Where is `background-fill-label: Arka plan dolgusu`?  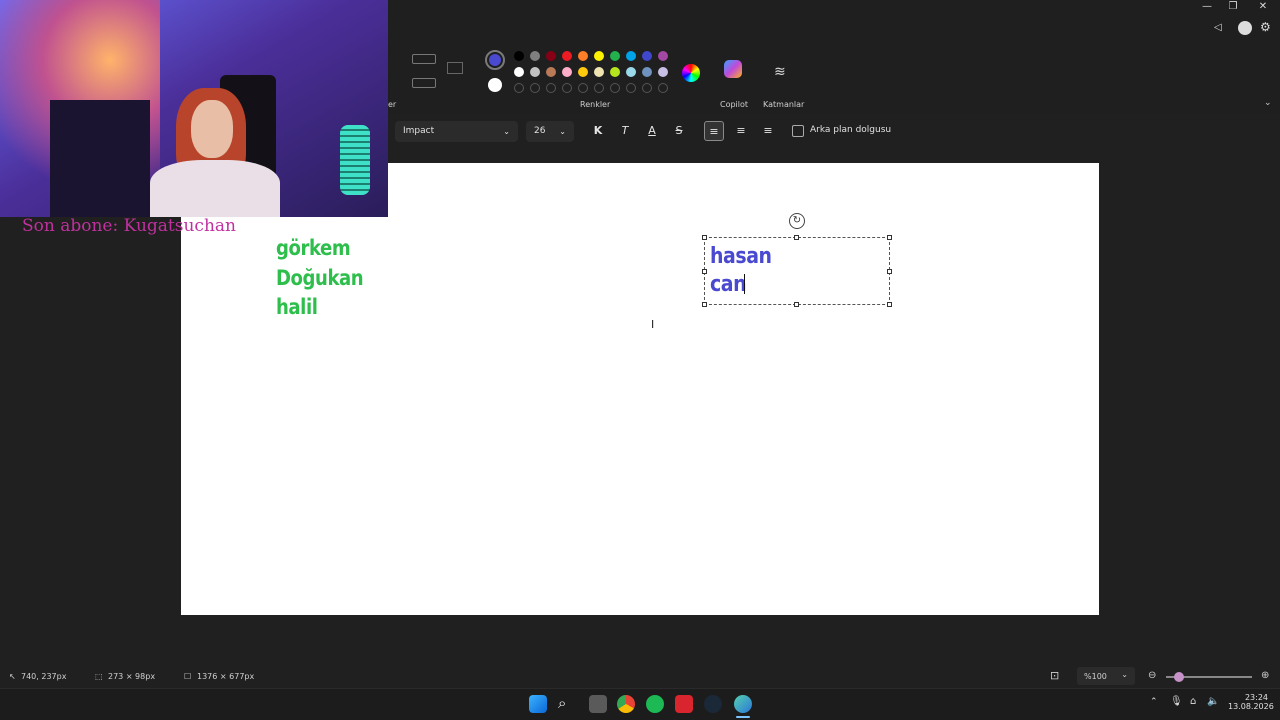 background-fill-label: Arka plan dolgusu is located at coordinates (851, 130).